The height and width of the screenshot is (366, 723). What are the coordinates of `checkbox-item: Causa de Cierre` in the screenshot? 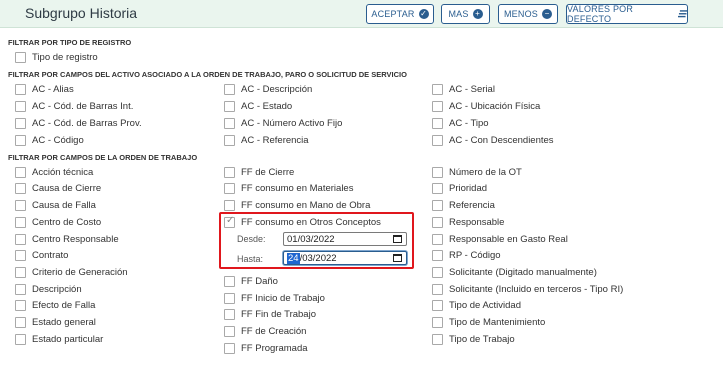 It's located at (58, 188).